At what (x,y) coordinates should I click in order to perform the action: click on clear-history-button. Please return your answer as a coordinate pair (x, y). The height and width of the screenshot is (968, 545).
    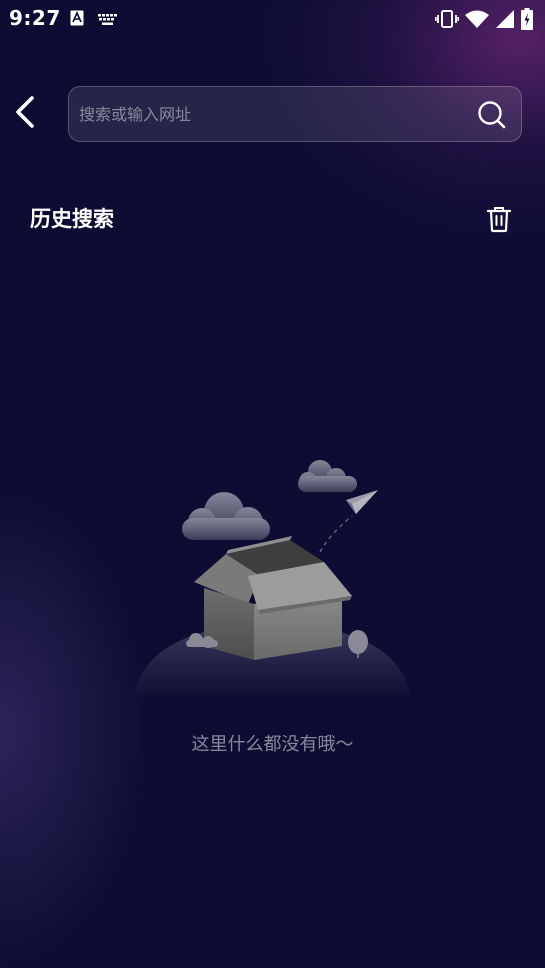
    Looking at the image, I should click on (499, 219).